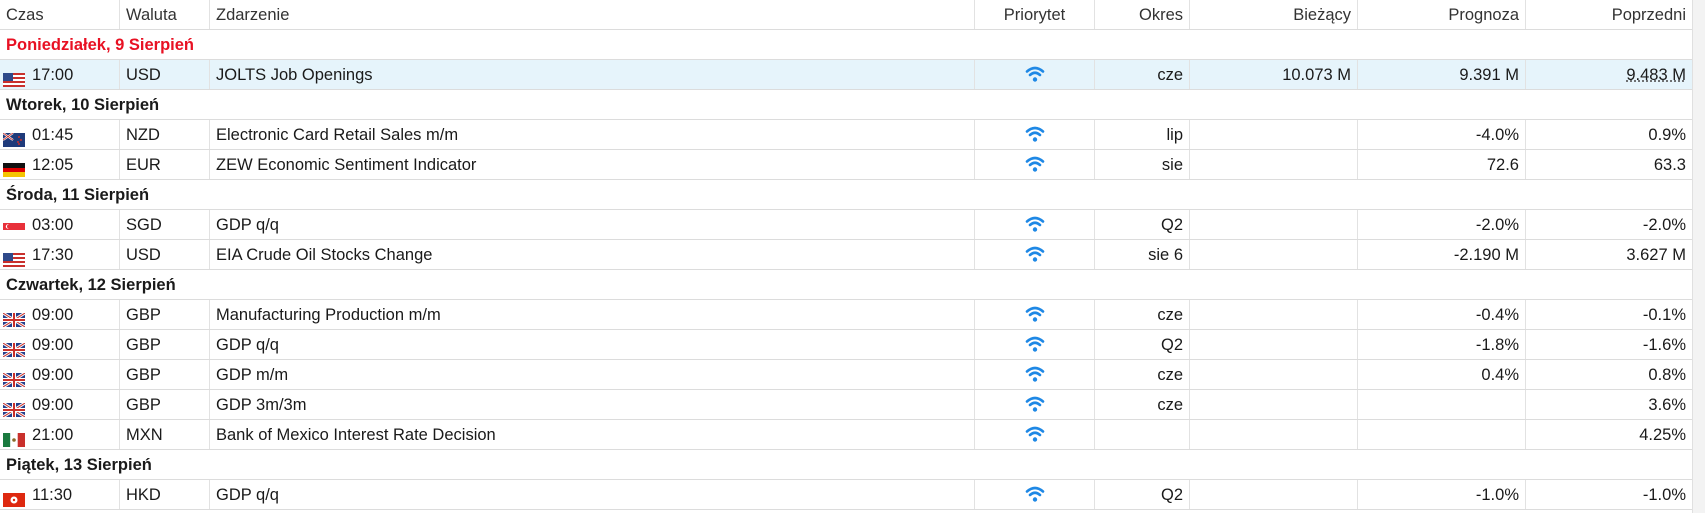 This screenshot has width=1705, height=513. Describe the element at coordinates (165, 344) in the screenshot. I see `currency-cell: GBP` at that location.